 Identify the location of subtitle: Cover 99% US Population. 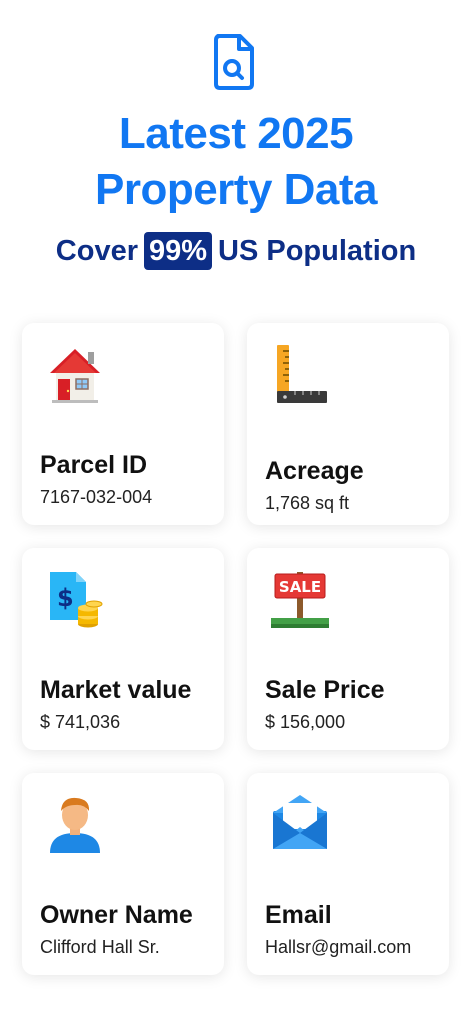
(236, 251).